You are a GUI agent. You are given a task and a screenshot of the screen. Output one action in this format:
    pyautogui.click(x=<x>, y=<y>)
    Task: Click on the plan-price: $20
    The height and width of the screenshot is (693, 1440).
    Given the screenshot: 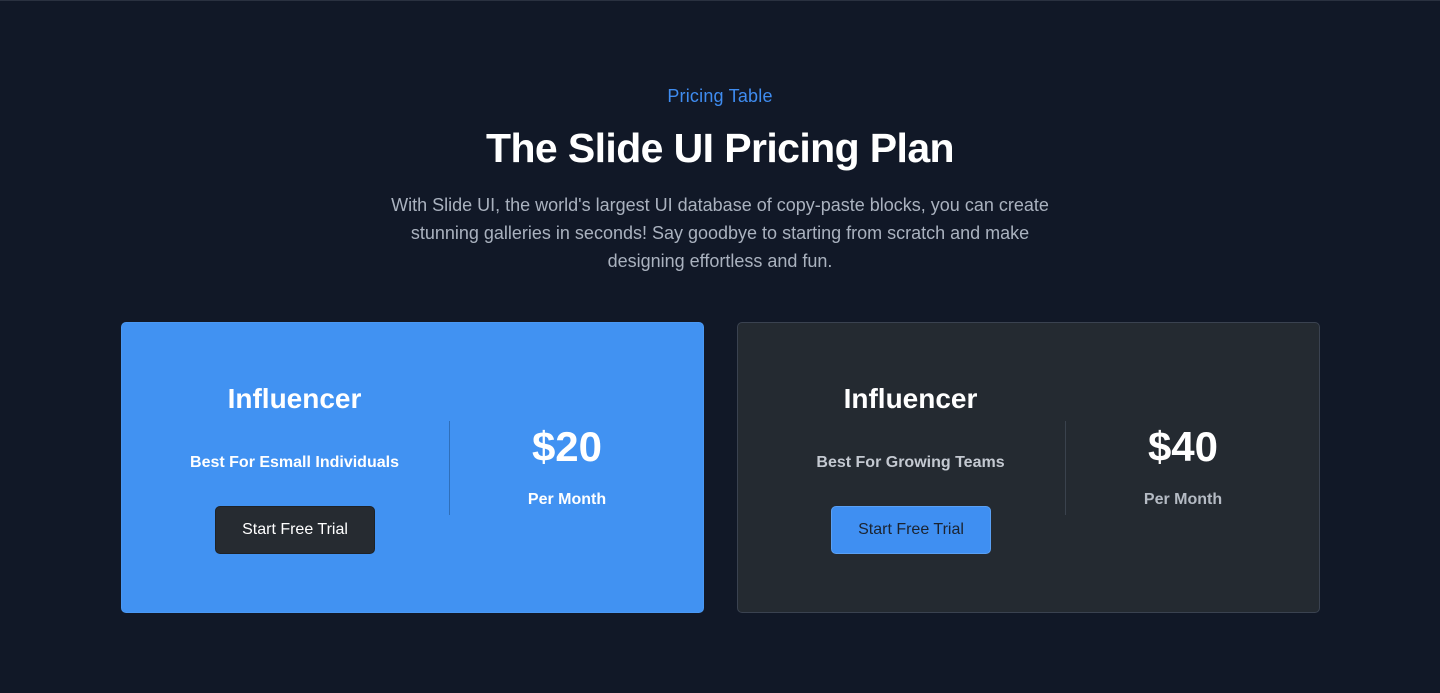 What is the action you would take?
    pyautogui.click(x=567, y=446)
    